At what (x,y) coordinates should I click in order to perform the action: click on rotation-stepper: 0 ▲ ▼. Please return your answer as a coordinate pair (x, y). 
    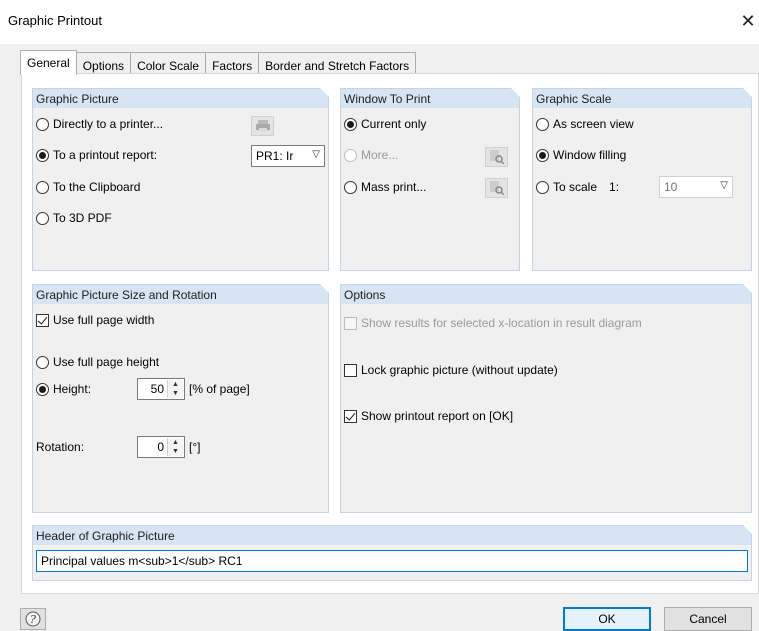
    Looking at the image, I should click on (161, 447).